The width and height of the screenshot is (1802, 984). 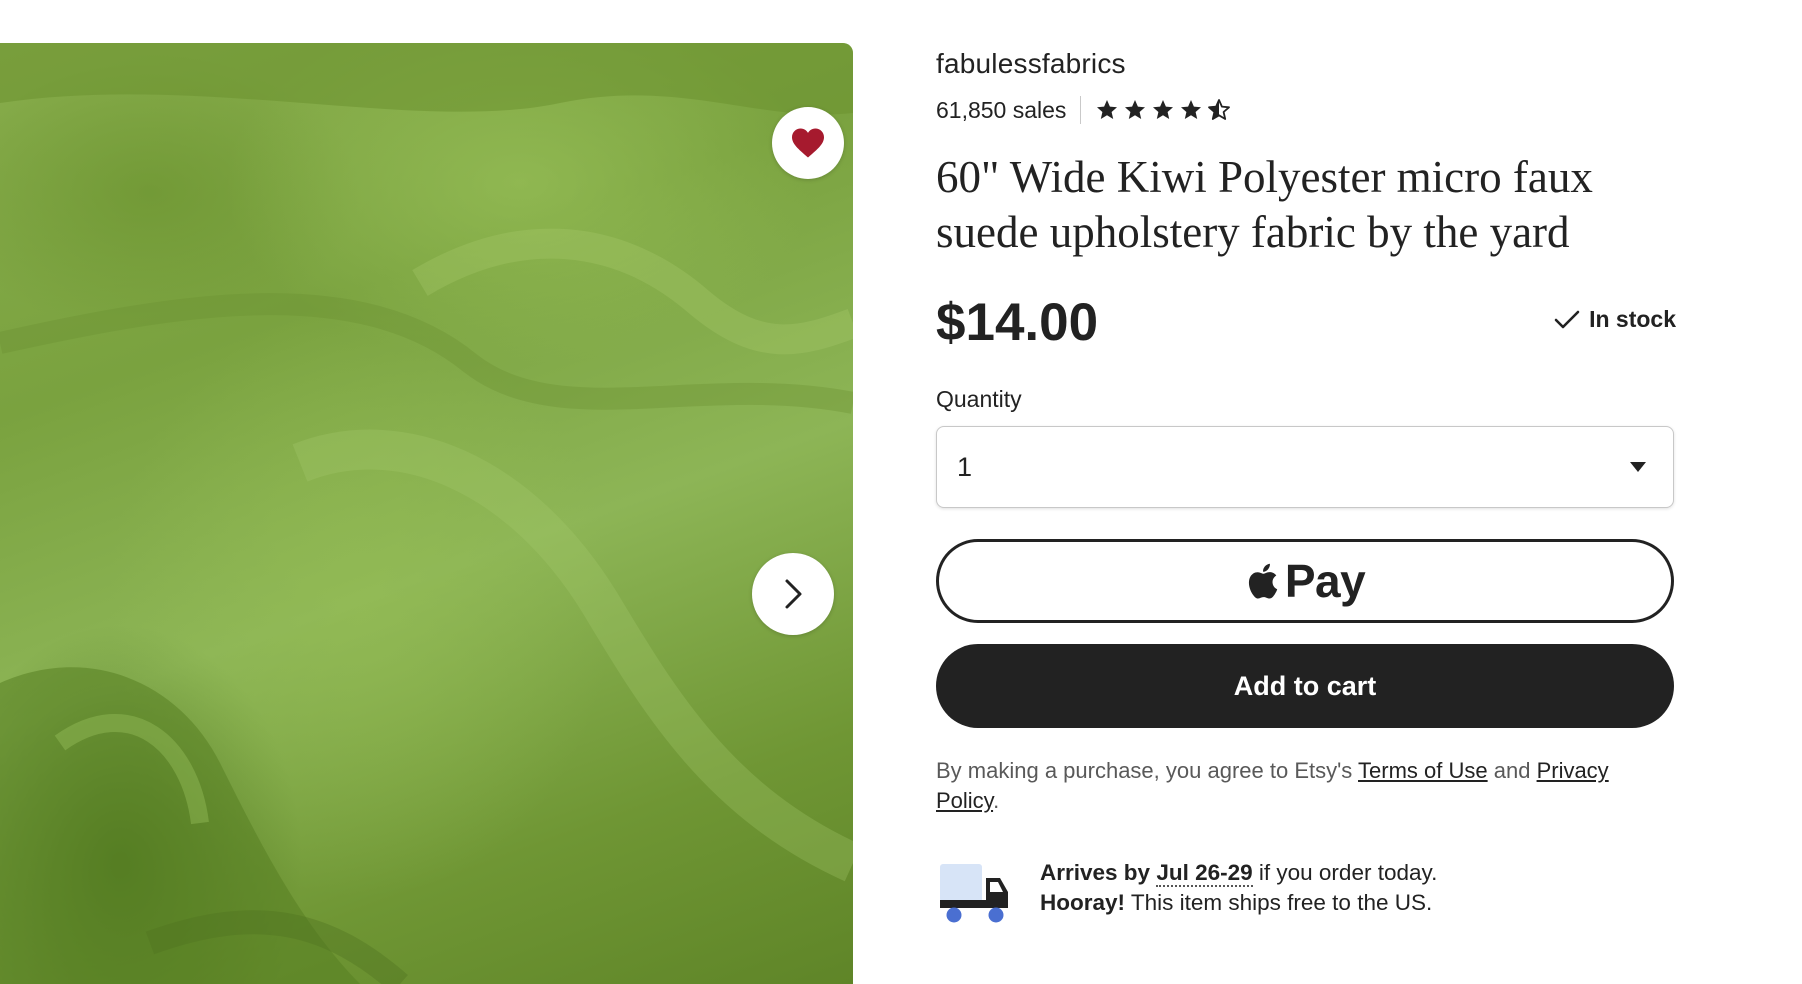 What do you see at coordinates (1017, 322) in the screenshot?
I see `product-price: $14.00` at bounding box center [1017, 322].